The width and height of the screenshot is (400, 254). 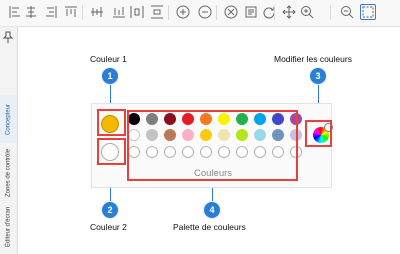 I want to click on tab-zones-de-controle: Zones de contrôle, so click(x=8, y=173).